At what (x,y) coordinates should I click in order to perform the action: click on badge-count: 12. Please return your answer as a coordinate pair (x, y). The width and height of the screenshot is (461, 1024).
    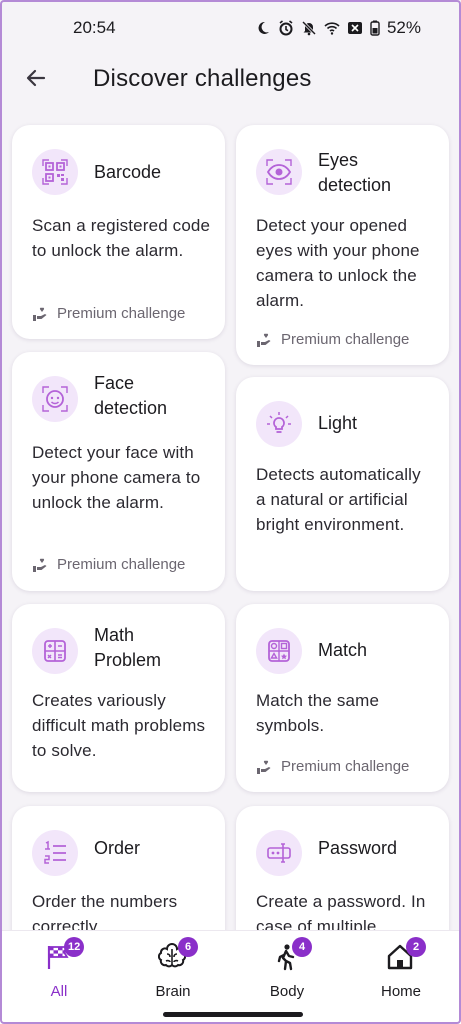
    Looking at the image, I should click on (74, 947).